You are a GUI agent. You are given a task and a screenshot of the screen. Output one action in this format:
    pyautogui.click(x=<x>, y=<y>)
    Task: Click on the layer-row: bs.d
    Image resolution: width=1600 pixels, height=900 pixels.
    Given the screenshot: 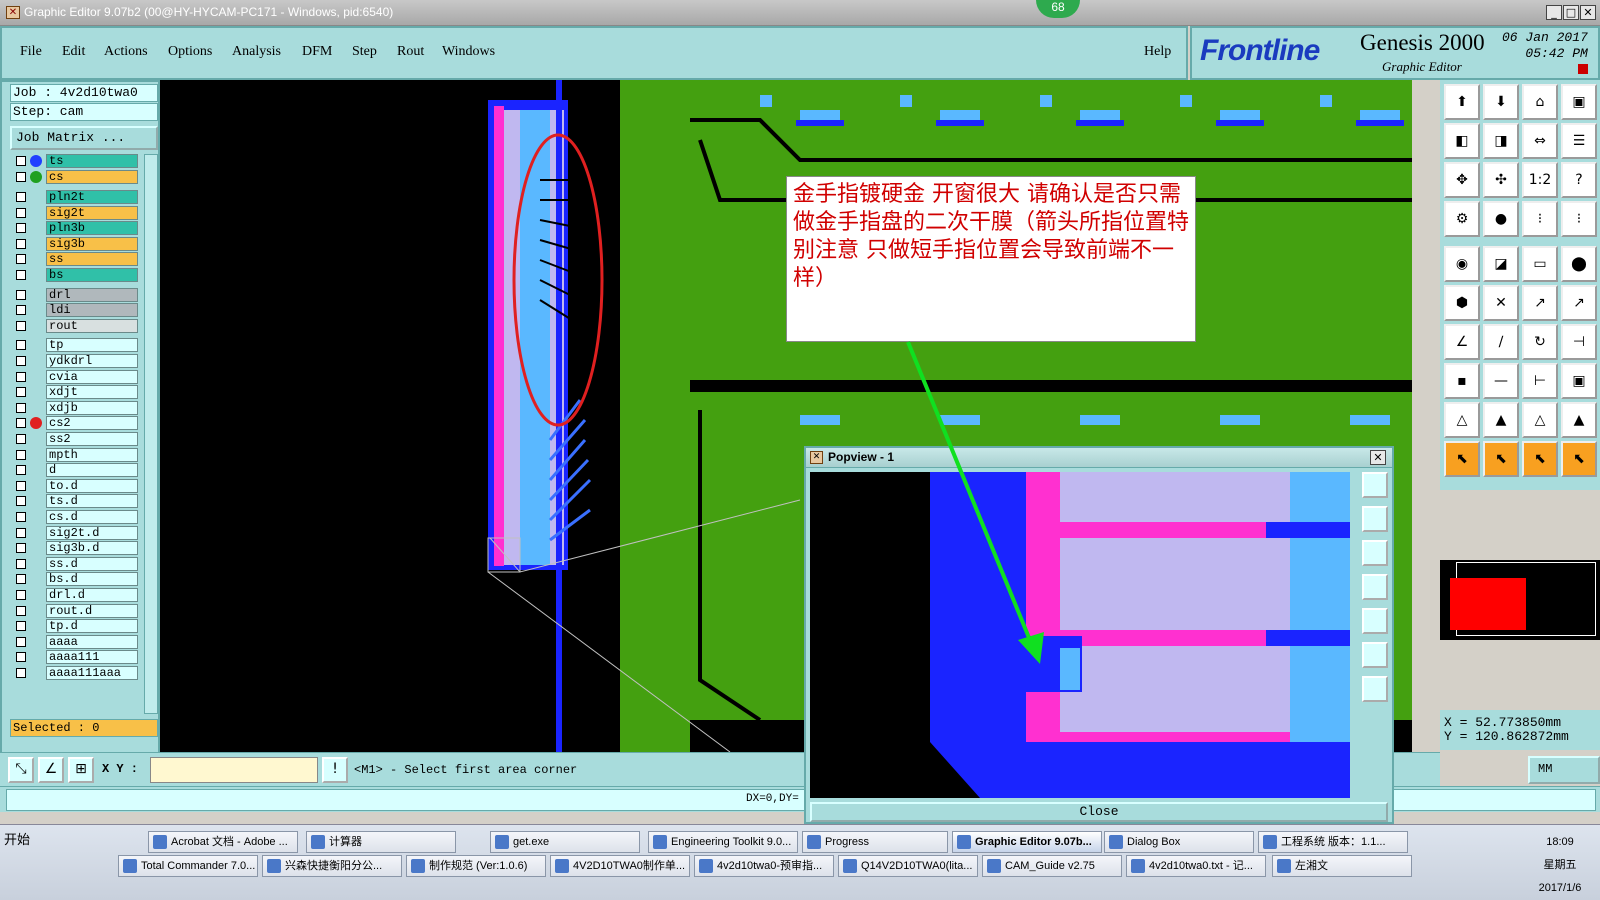 What is the action you would take?
    pyautogui.click(x=77, y=579)
    